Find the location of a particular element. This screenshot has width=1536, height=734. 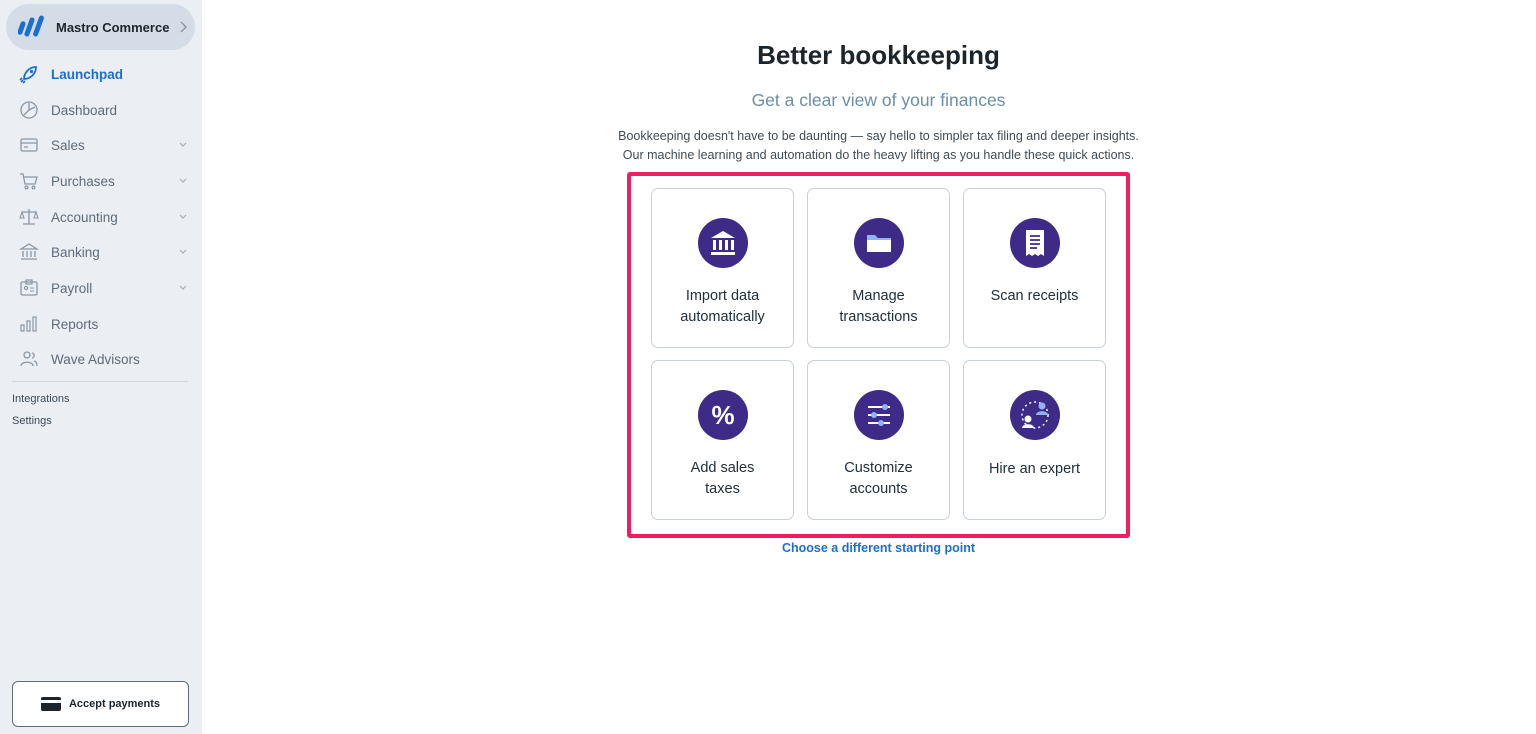

sidebar-item-label: Dashboard is located at coordinates (84, 110).